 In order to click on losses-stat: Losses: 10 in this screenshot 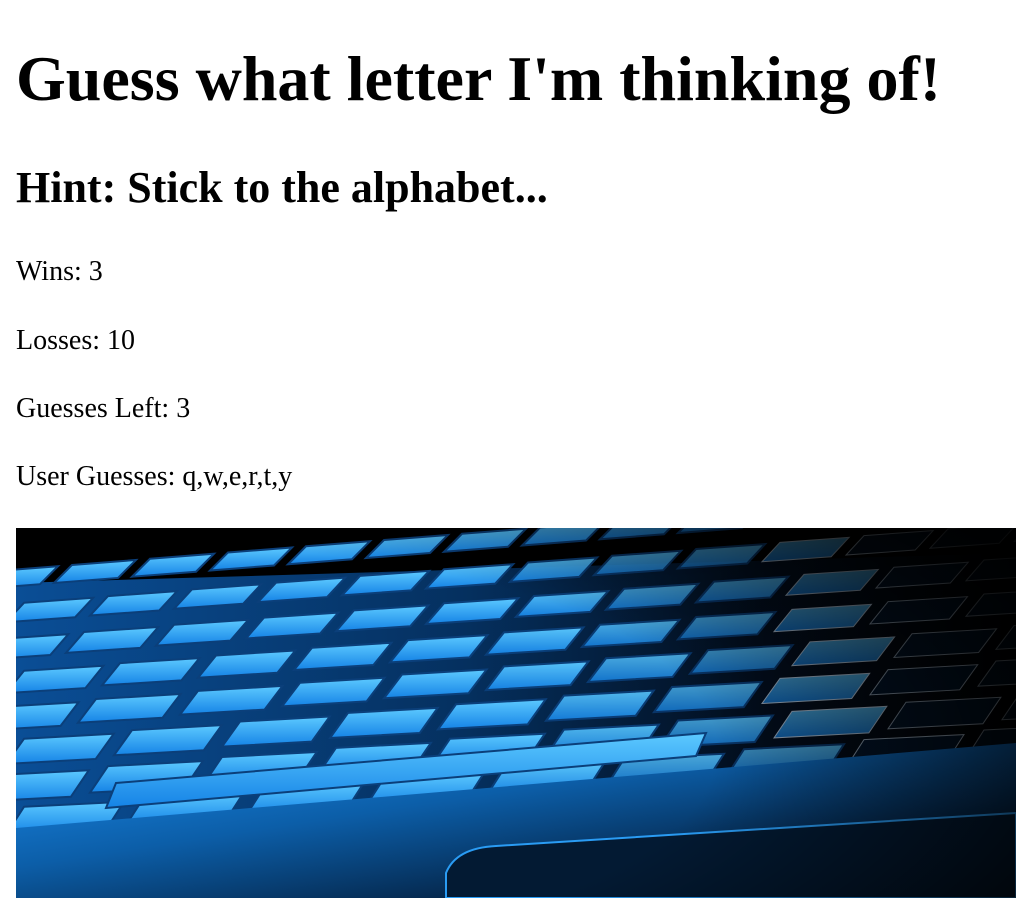, I will do `click(75, 341)`.